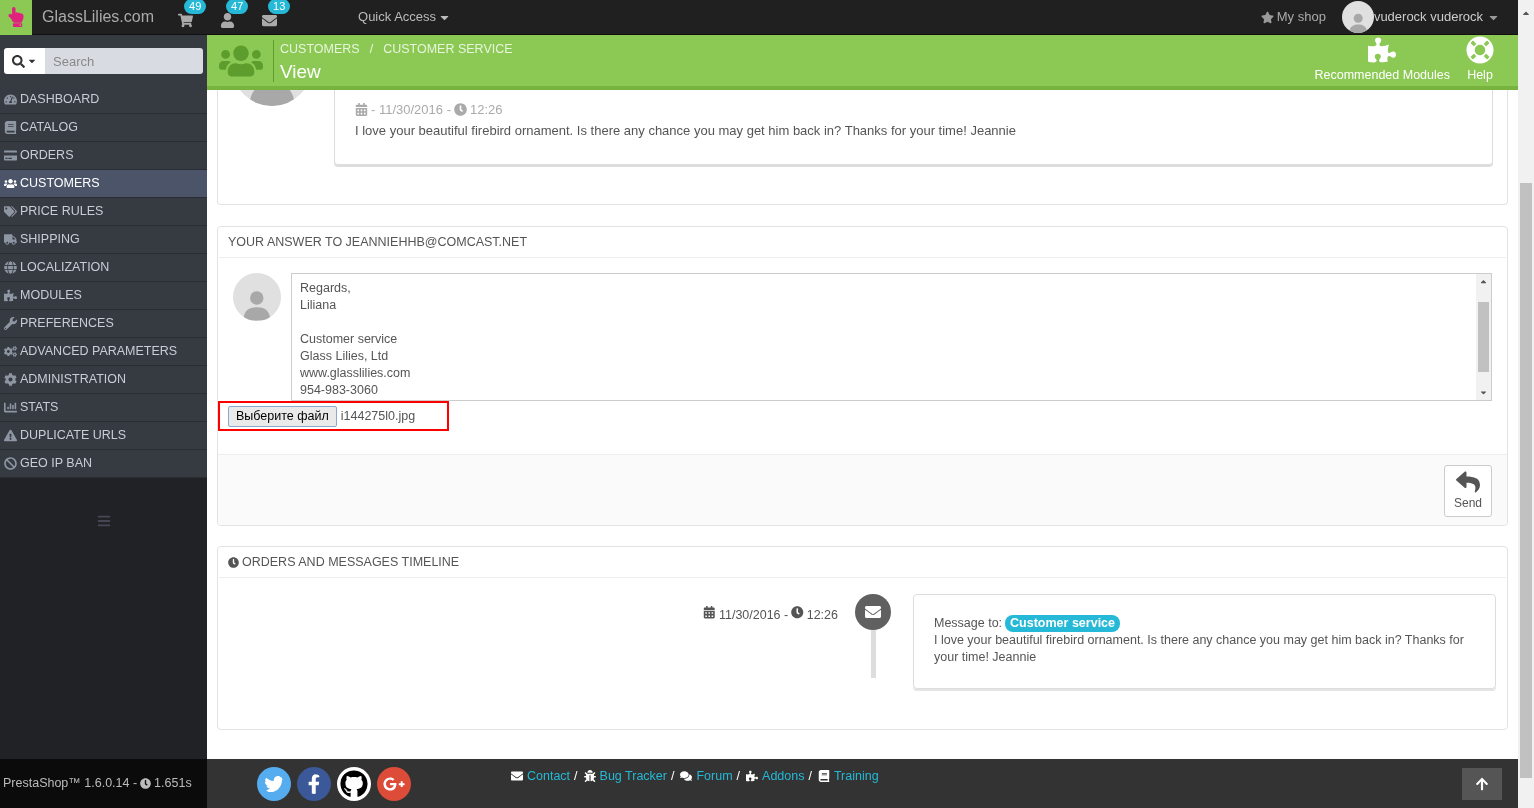 This screenshot has width=1534, height=808. What do you see at coordinates (103, 128) in the screenshot?
I see `sidebar-item: CATALOG` at bounding box center [103, 128].